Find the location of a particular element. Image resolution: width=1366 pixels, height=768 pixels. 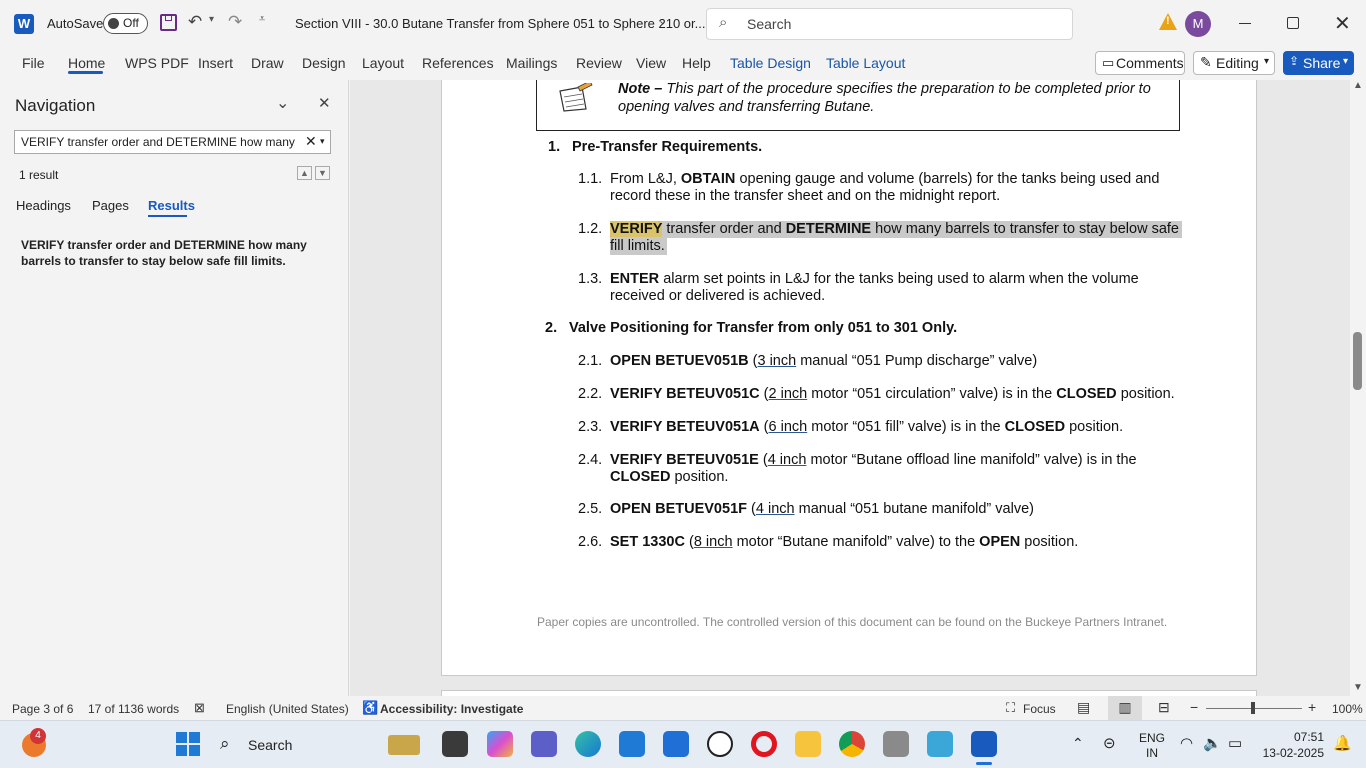

tab-draw: Draw is located at coordinates (267, 63).